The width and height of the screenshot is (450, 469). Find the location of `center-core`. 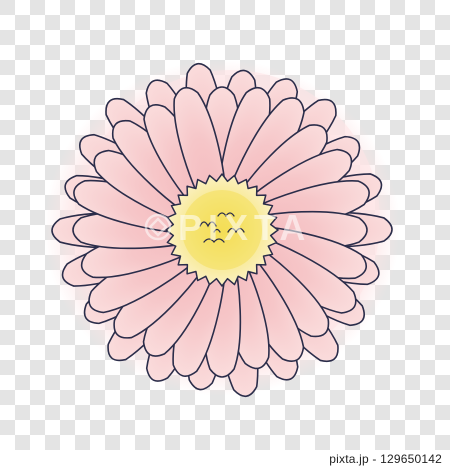

center-core is located at coordinates (222, 230).